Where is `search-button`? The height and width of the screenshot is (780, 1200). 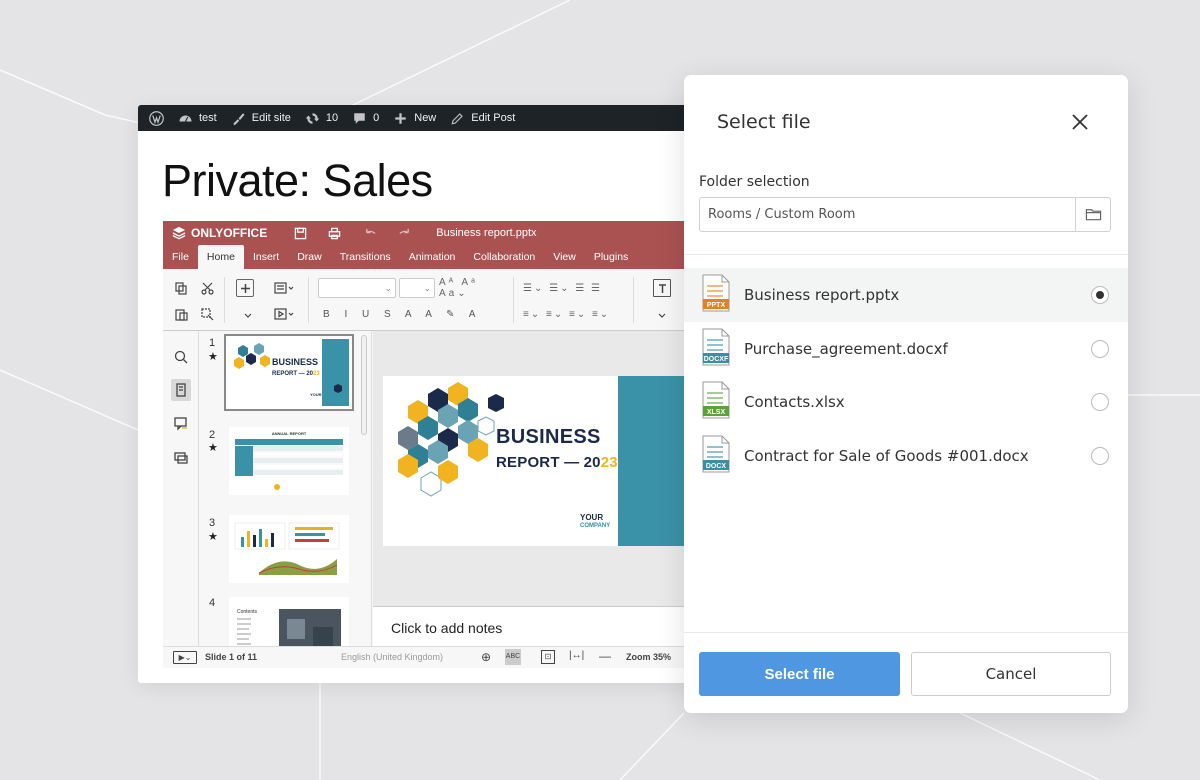 search-button is located at coordinates (181, 357).